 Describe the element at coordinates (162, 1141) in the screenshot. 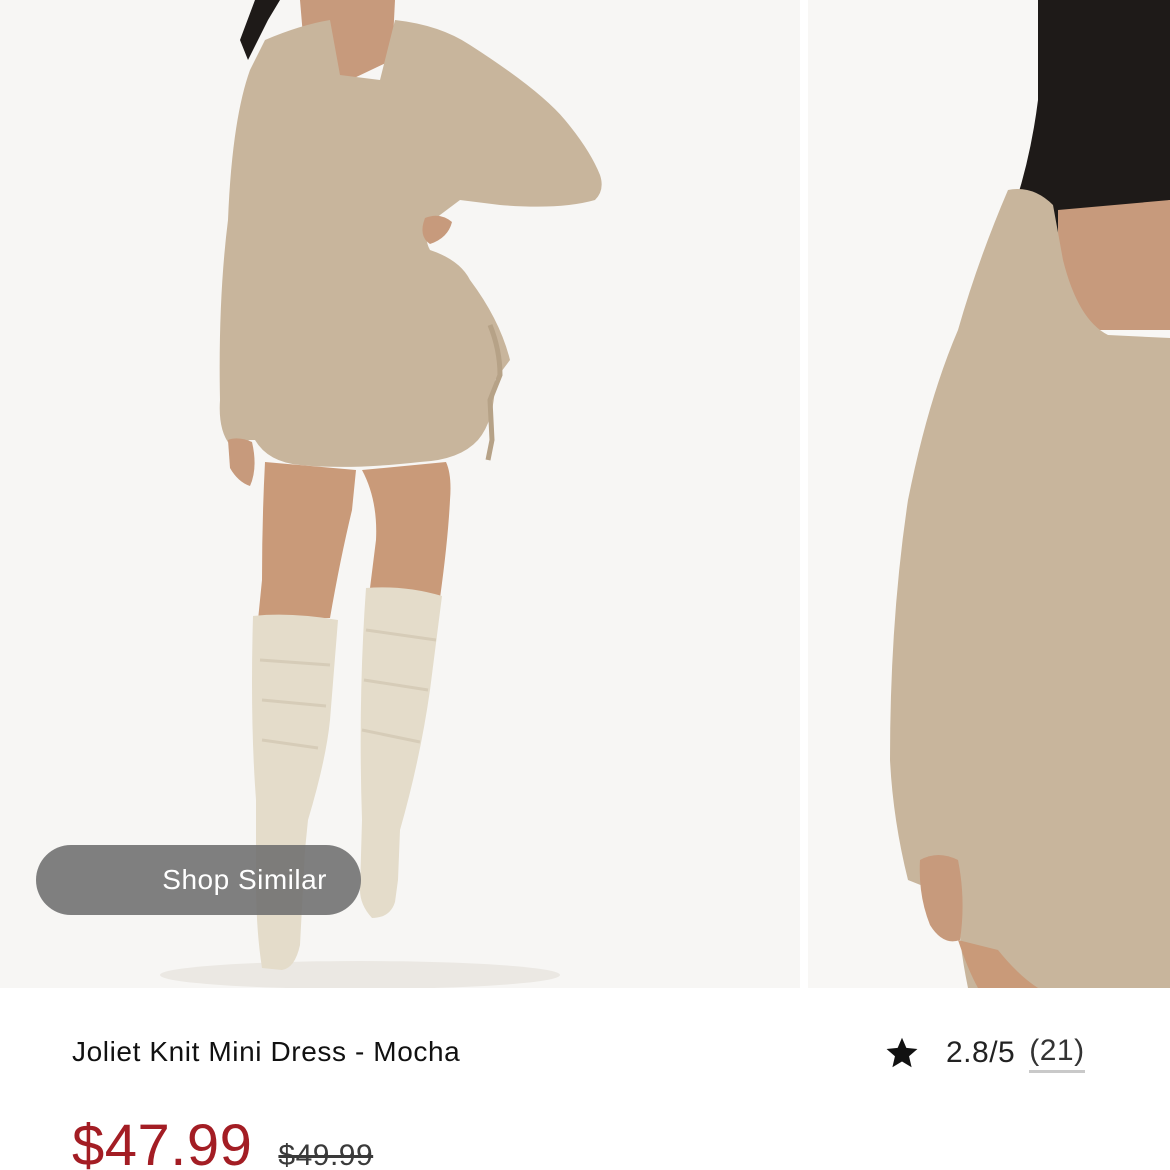

I see `sale-price: $47.99` at that location.